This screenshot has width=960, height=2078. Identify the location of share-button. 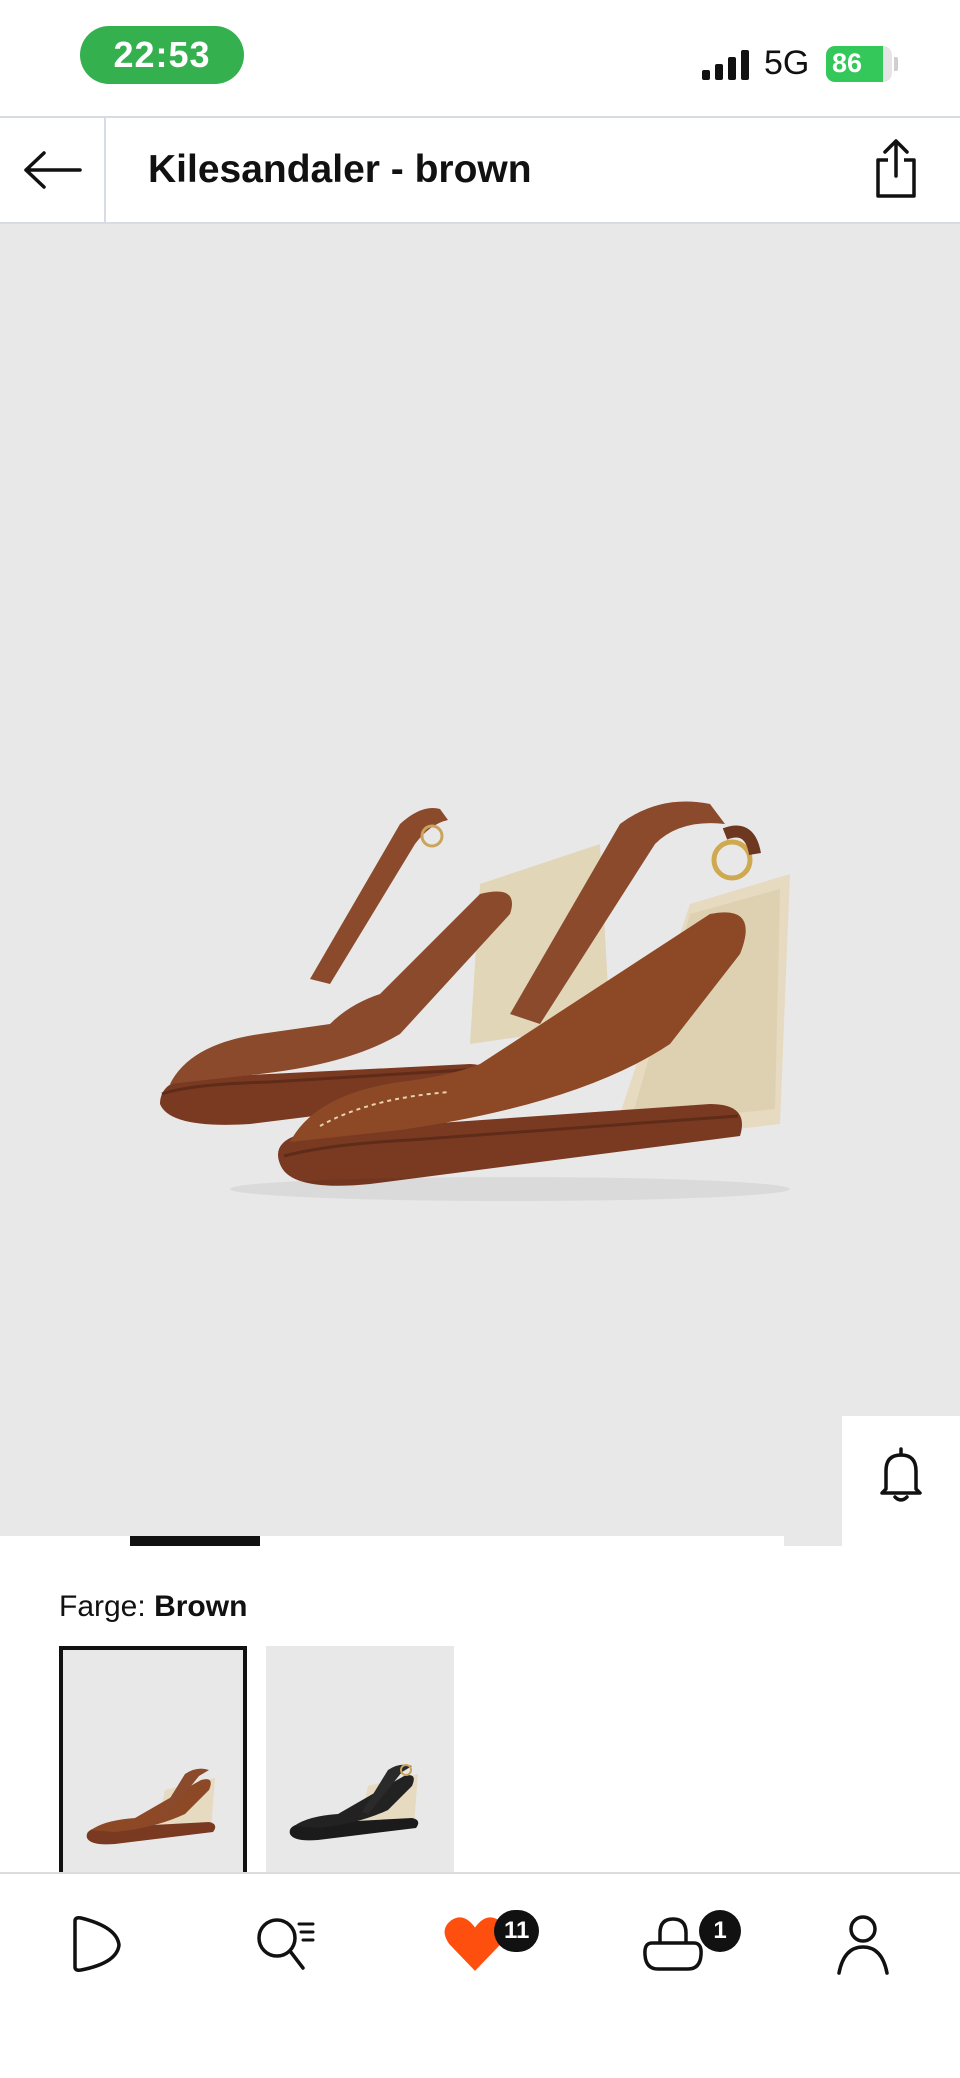
(896, 169).